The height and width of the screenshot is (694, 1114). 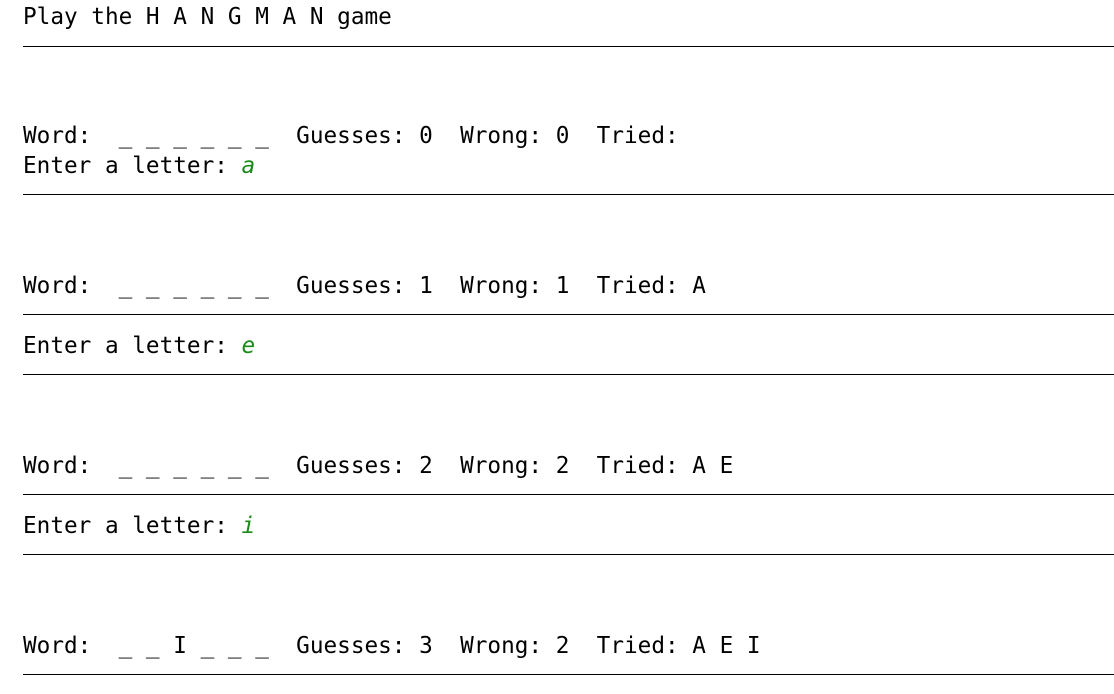 I want to click on game-title-line: Play the H A N G M A N game, so click(x=207, y=17).